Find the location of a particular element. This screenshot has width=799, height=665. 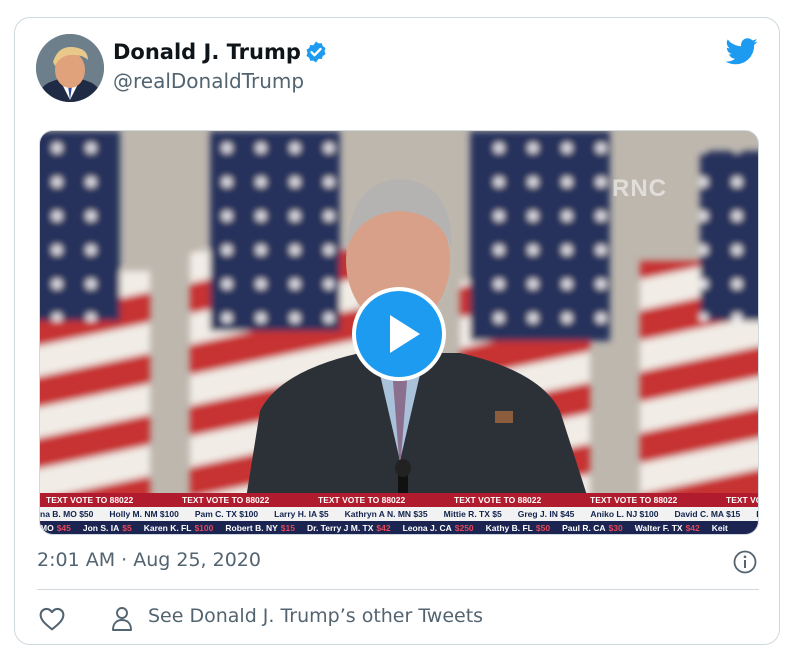

avatar-image is located at coordinates (70, 68).